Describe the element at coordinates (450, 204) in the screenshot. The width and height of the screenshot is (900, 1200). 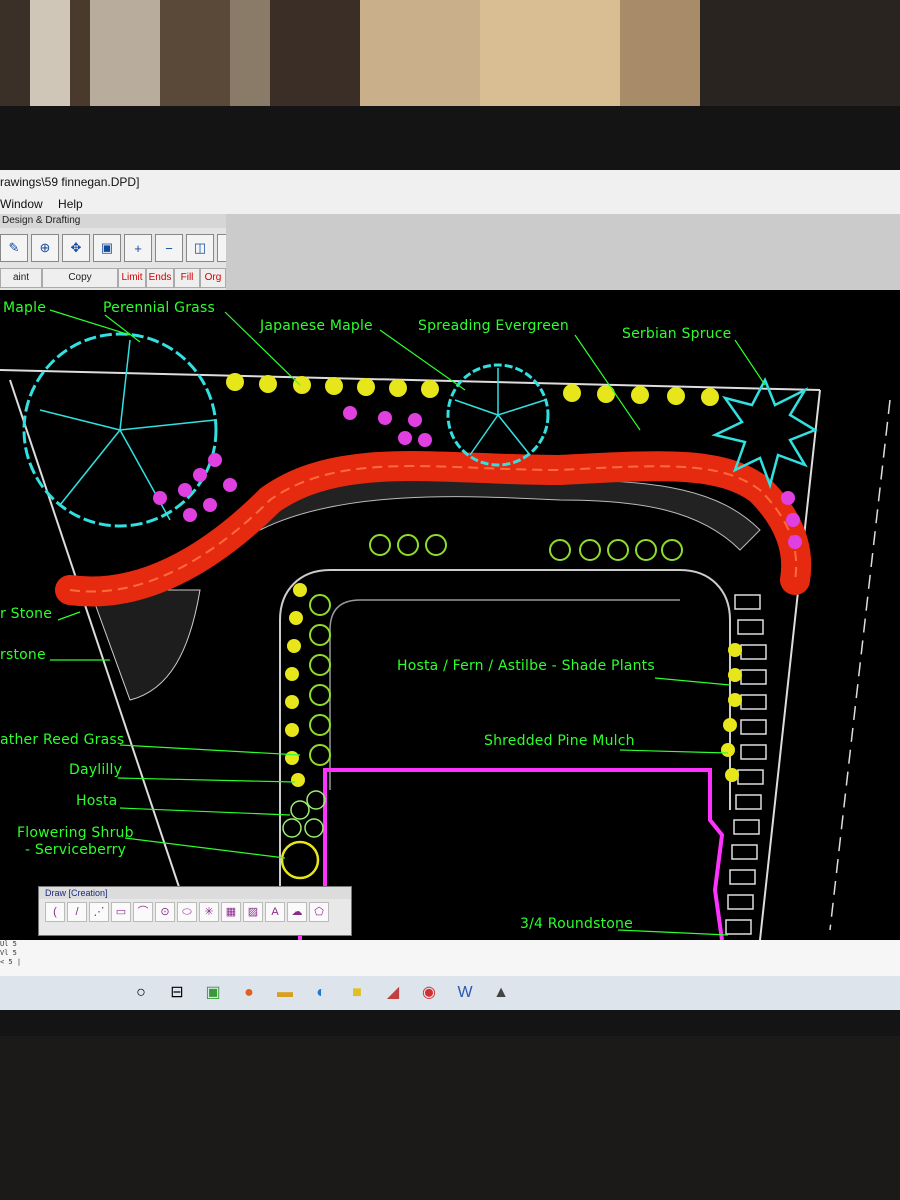
I see `menu-bar: Window Help` at that location.